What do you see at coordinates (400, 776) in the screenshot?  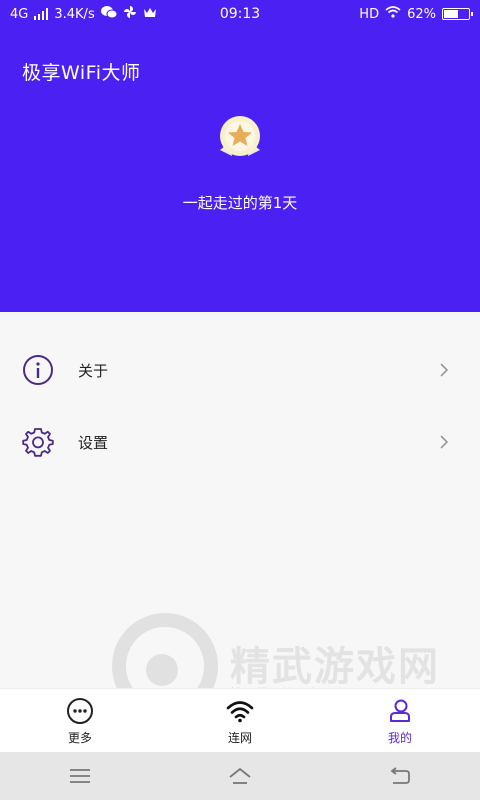 I see `back-icon` at bounding box center [400, 776].